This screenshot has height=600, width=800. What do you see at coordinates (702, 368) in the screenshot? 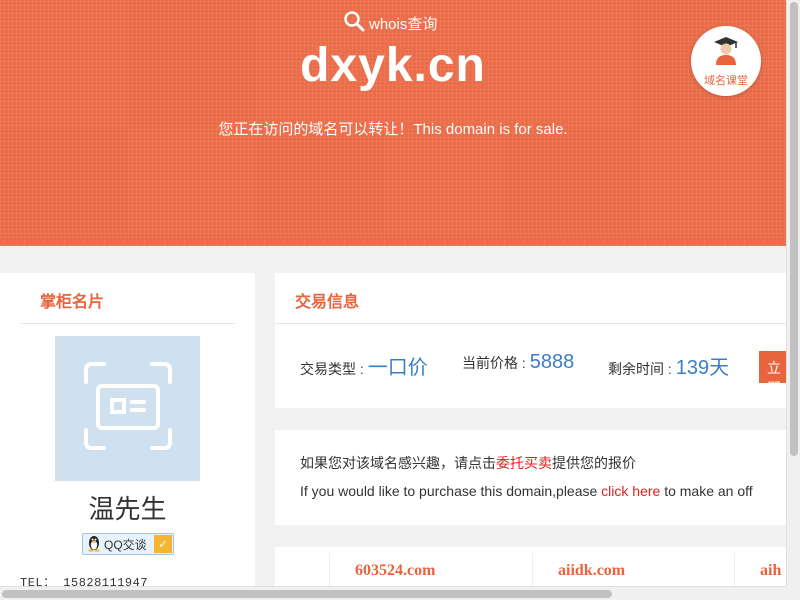
I see `remaining-time-value: 139天` at bounding box center [702, 368].